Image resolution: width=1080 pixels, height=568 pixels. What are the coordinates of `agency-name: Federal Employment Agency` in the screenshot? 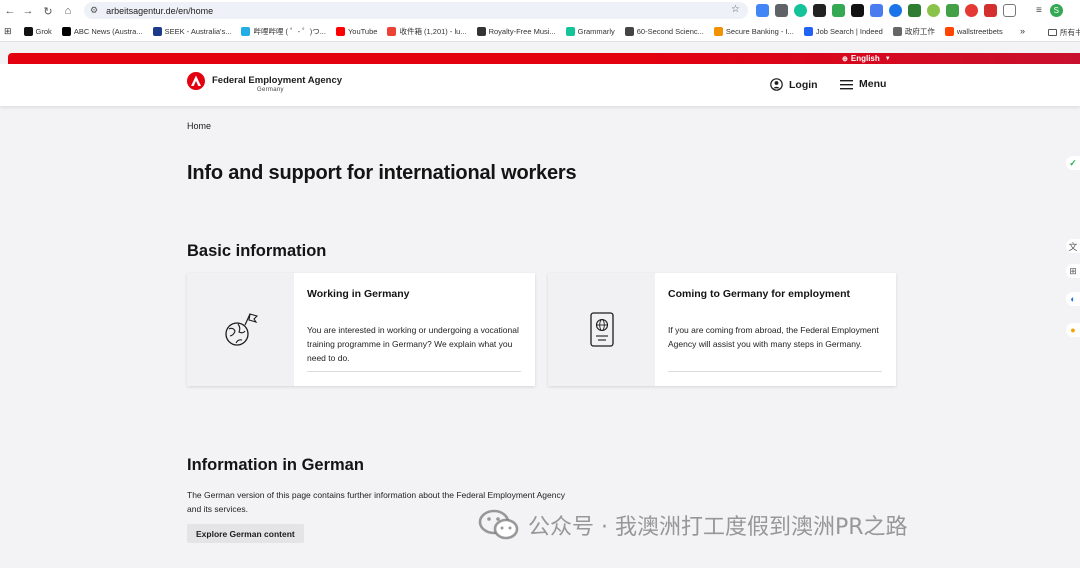 It's located at (277, 80).